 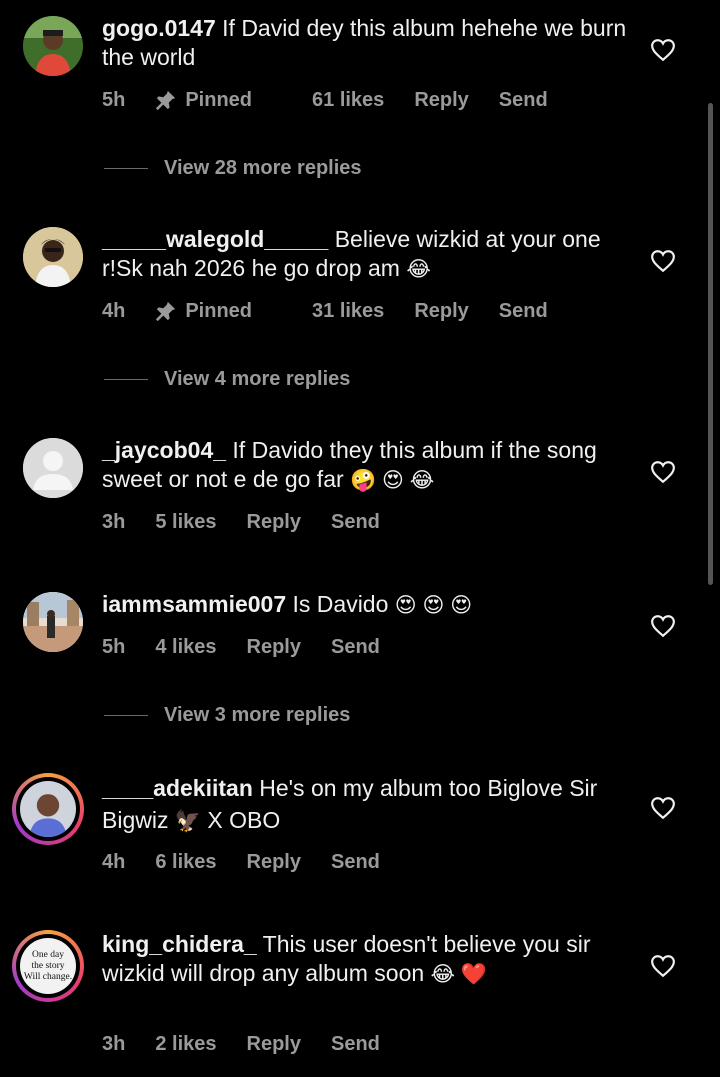 I want to click on comment-meta: 3h 5 likes Reply Send, so click(x=256, y=522).